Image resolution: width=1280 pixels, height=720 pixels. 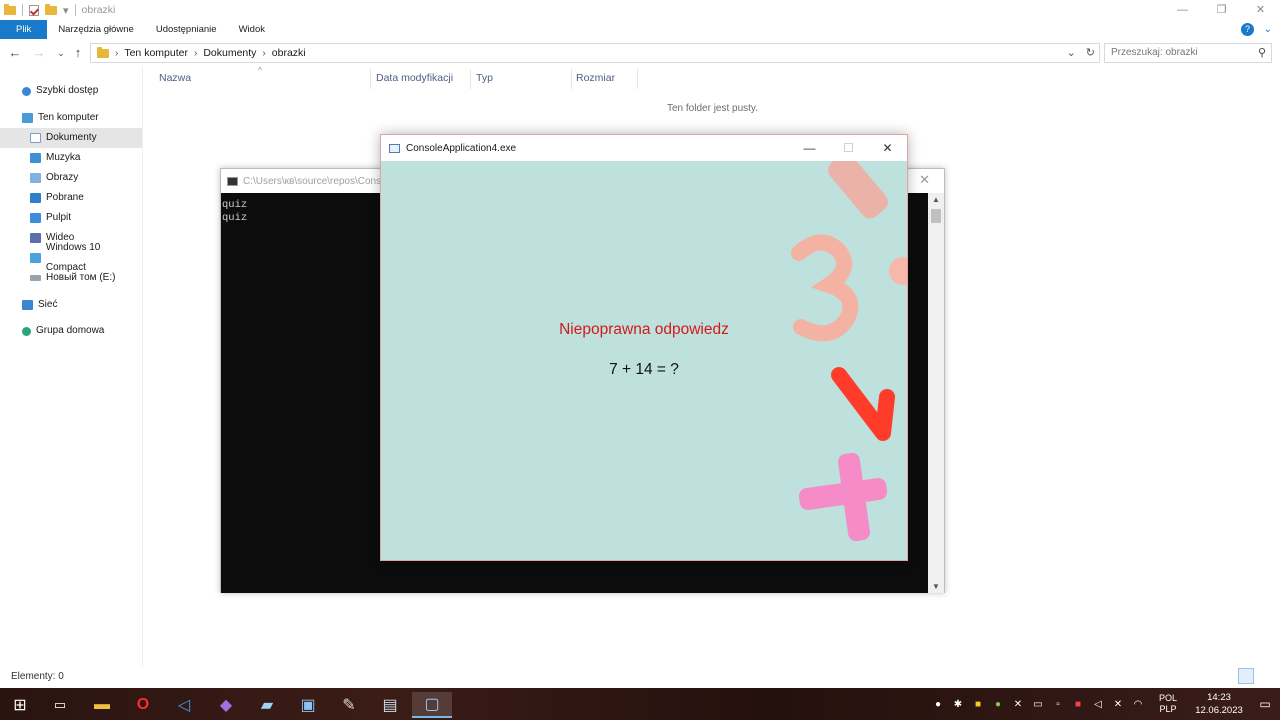 I want to click on language-indicator: POL PLP, so click(x=1168, y=704).